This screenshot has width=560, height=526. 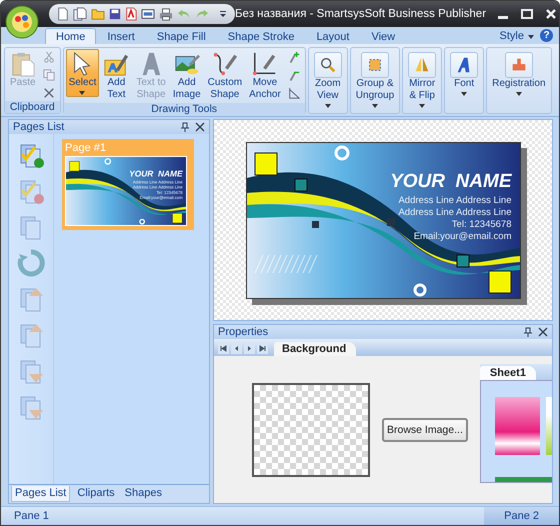 What do you see at coordinates (31, 516) in the screenshot?
I see `status-pane: Pane 1` at bounding box center [31, 516].